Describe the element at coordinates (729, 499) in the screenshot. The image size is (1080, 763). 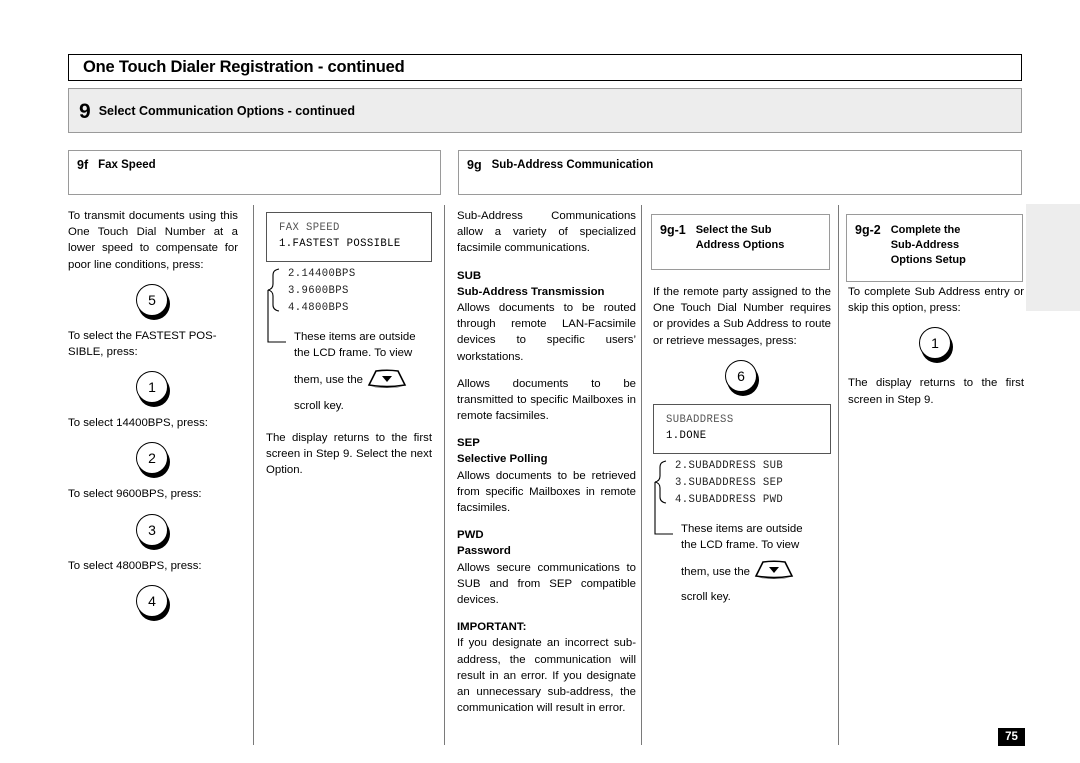
I see `outside-item: 4.SUBADDRESS PWD` at that location.